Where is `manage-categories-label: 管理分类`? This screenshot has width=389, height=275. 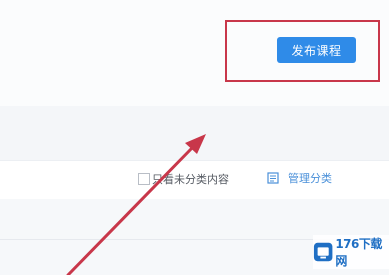 manage-categories-label: 管理分类 is located at coordinates (310, 178).